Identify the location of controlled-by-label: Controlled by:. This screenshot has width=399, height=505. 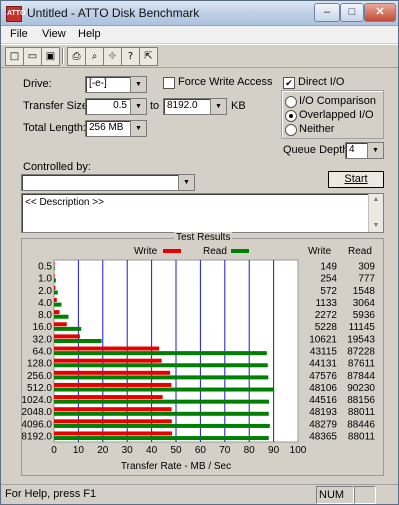
(57, 167).